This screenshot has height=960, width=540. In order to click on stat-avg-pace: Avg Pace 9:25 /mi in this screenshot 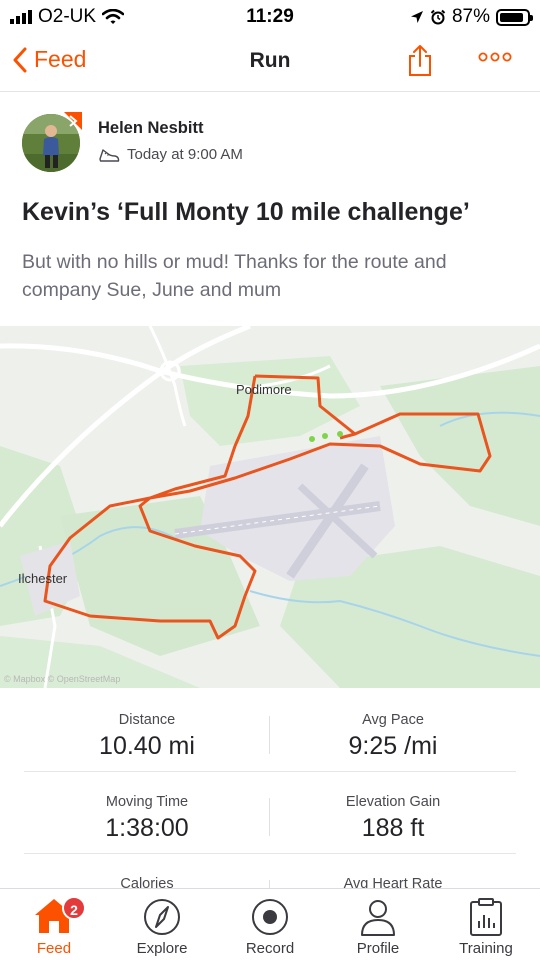, I will do `click(393, 725)`.